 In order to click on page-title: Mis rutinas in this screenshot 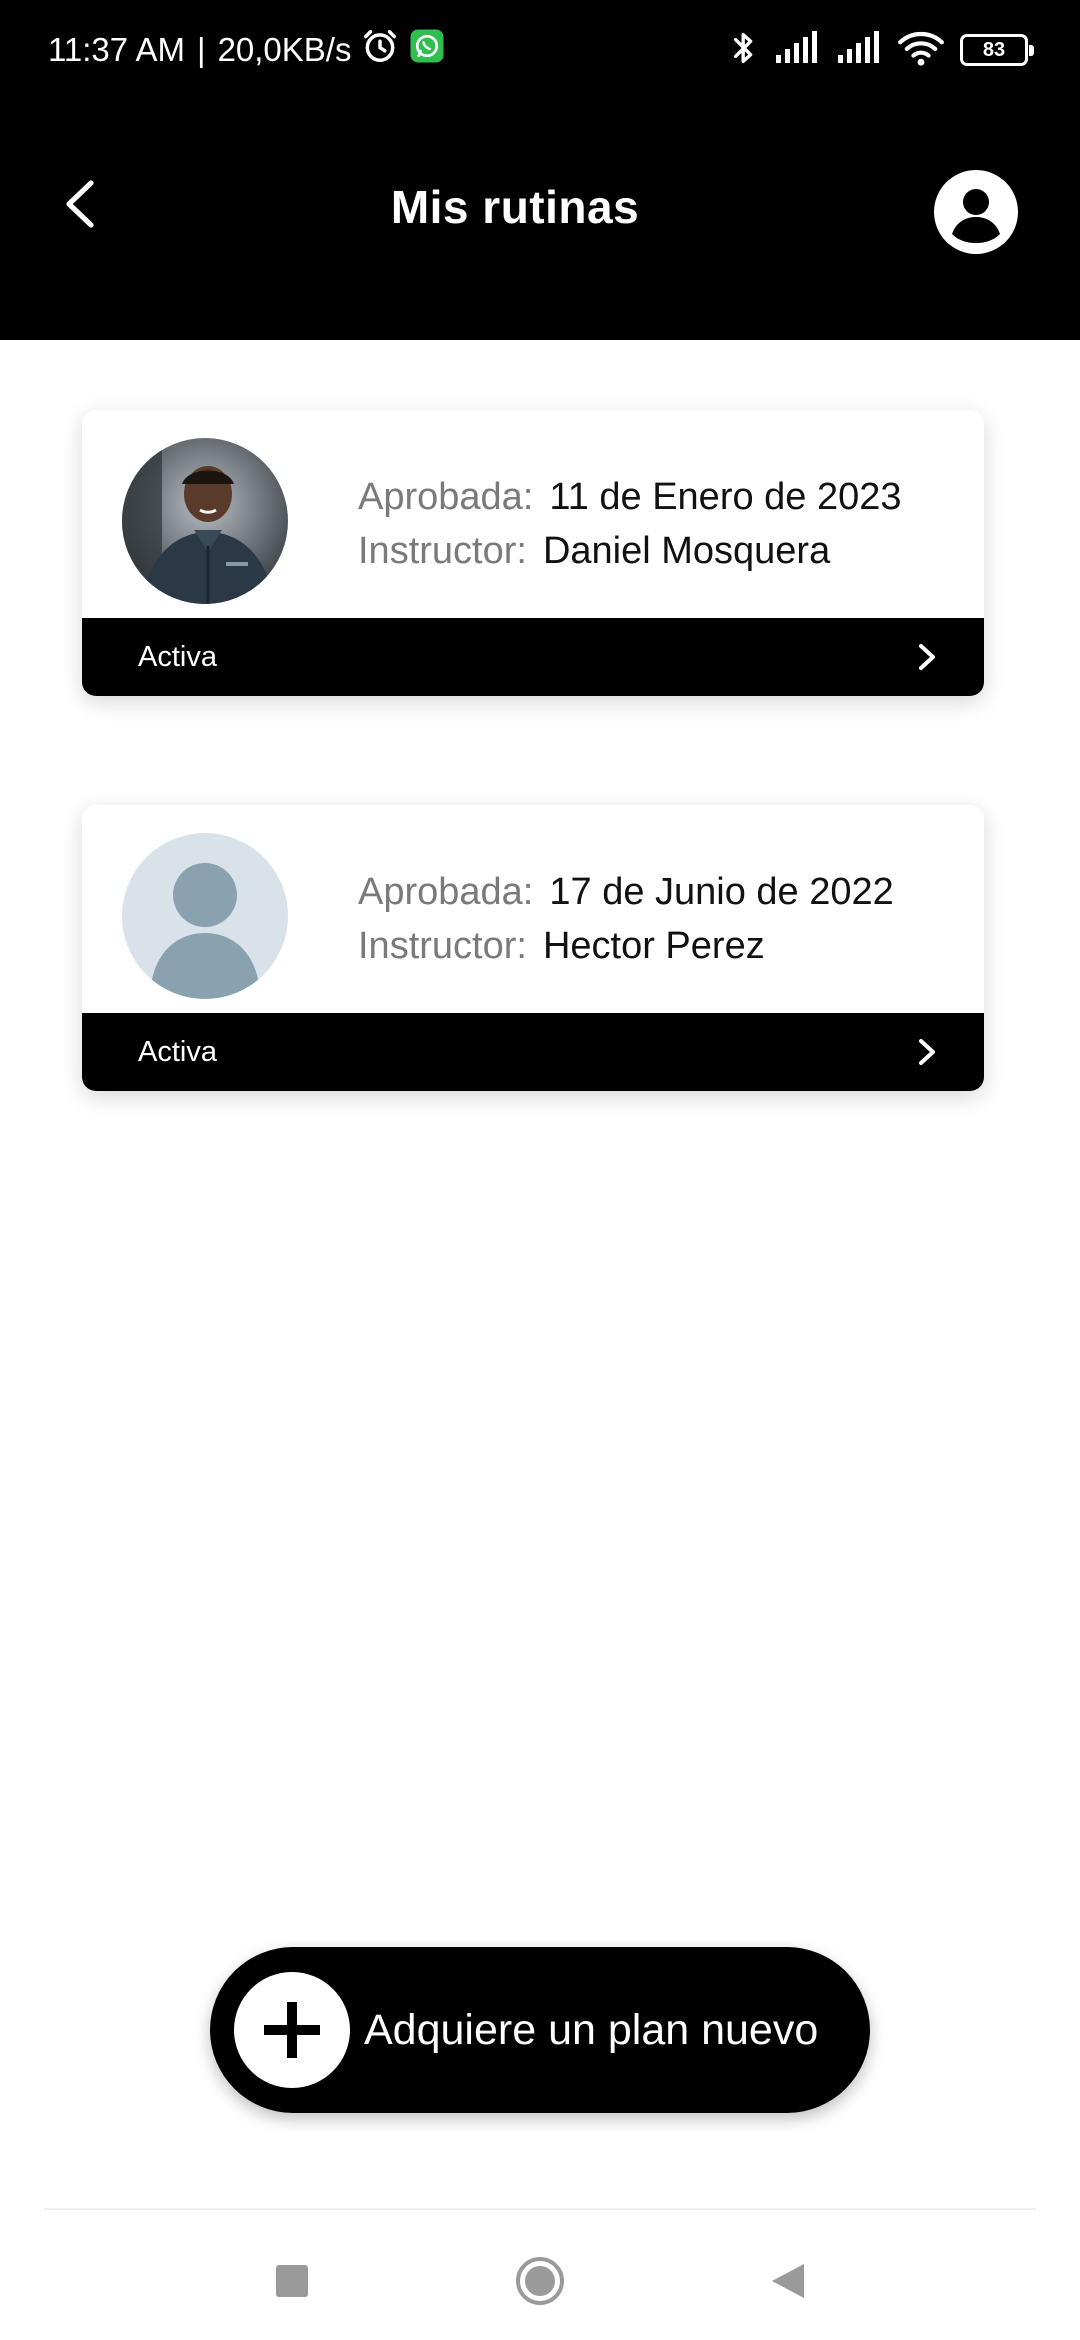, I will do `click(515, 207)`.